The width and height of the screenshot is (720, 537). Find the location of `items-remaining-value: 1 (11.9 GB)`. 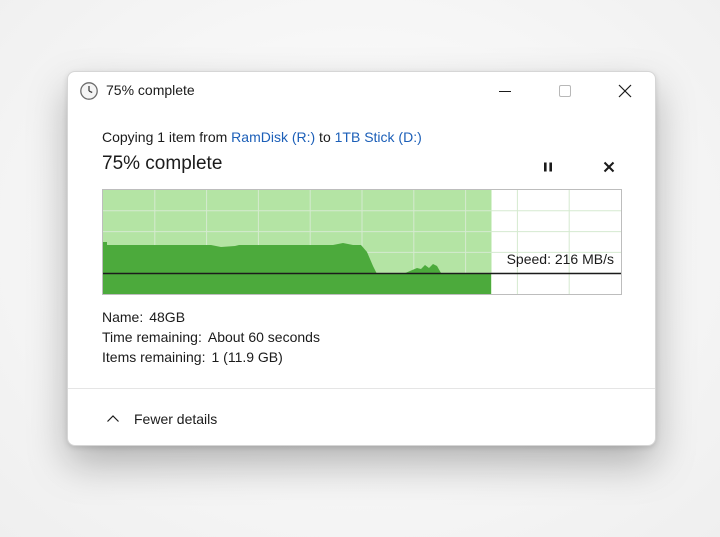

items-remaining-value: 1 (11.9 GB) is located at coordinates (247, 357).